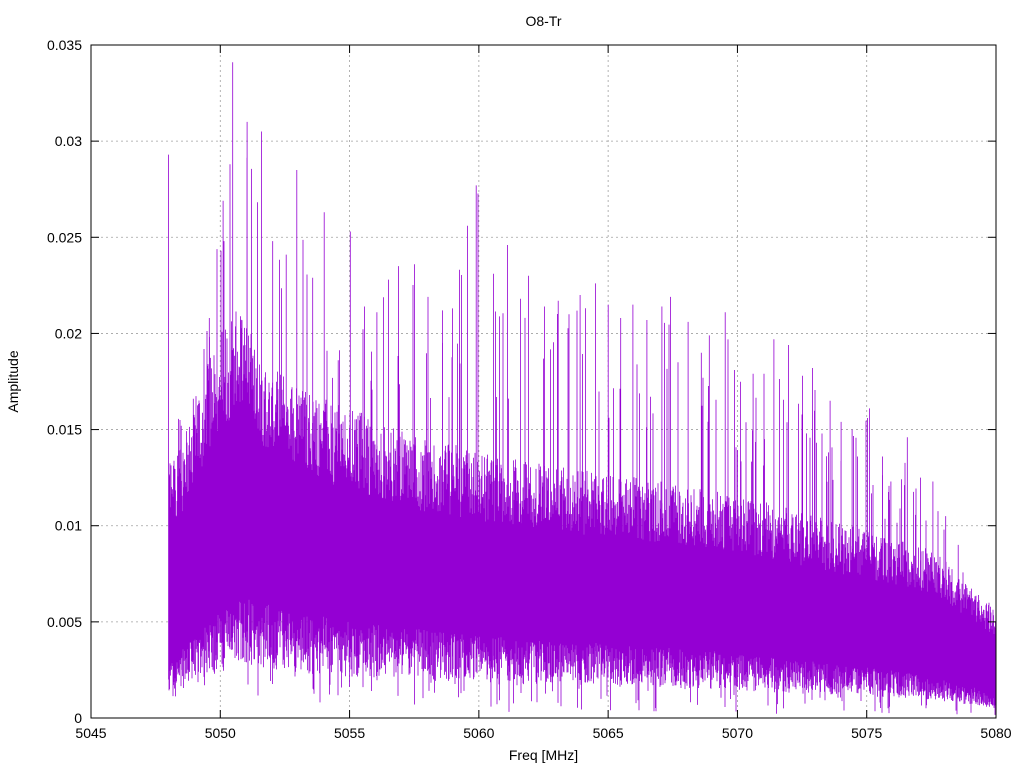  What do you see at coordinates (90, 733) in the screenshot?
I see `x-tick-label: 5045` at bounding box center [90, 733].